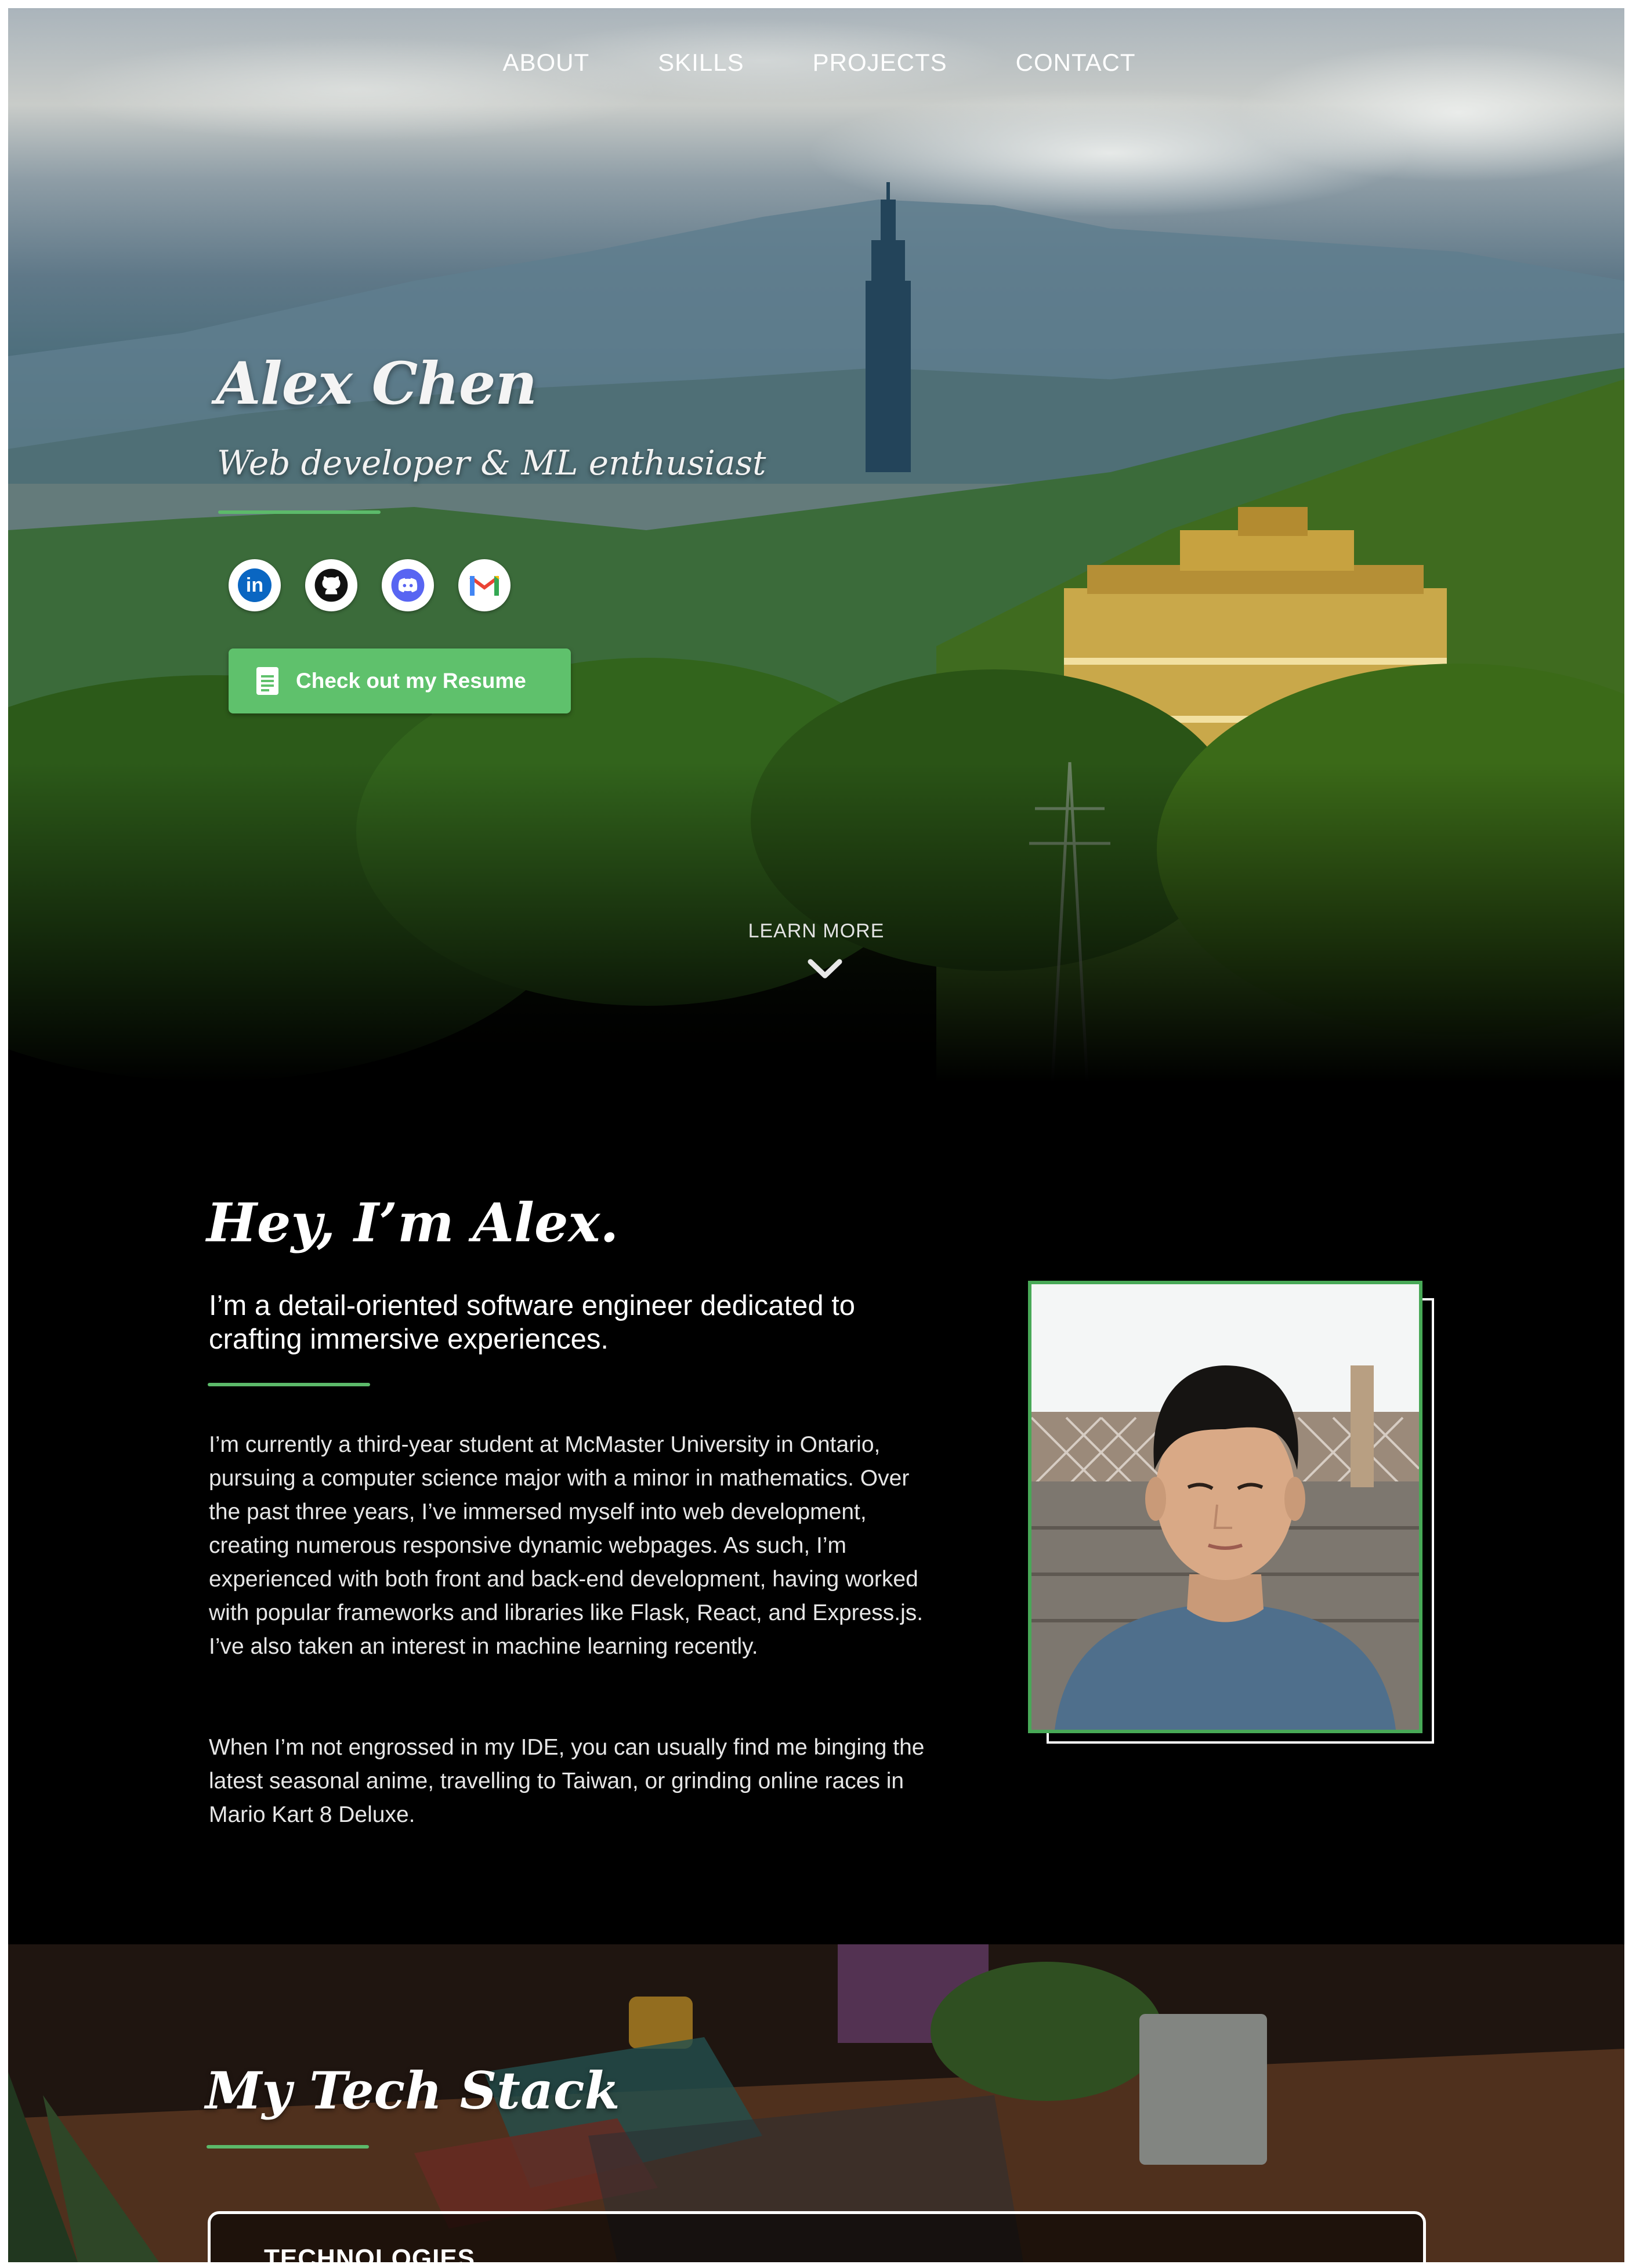  What do you see at coordinates (825, 969) in the screenshot?
I see `chevron-down-icon` at bounding box center [825, 969].